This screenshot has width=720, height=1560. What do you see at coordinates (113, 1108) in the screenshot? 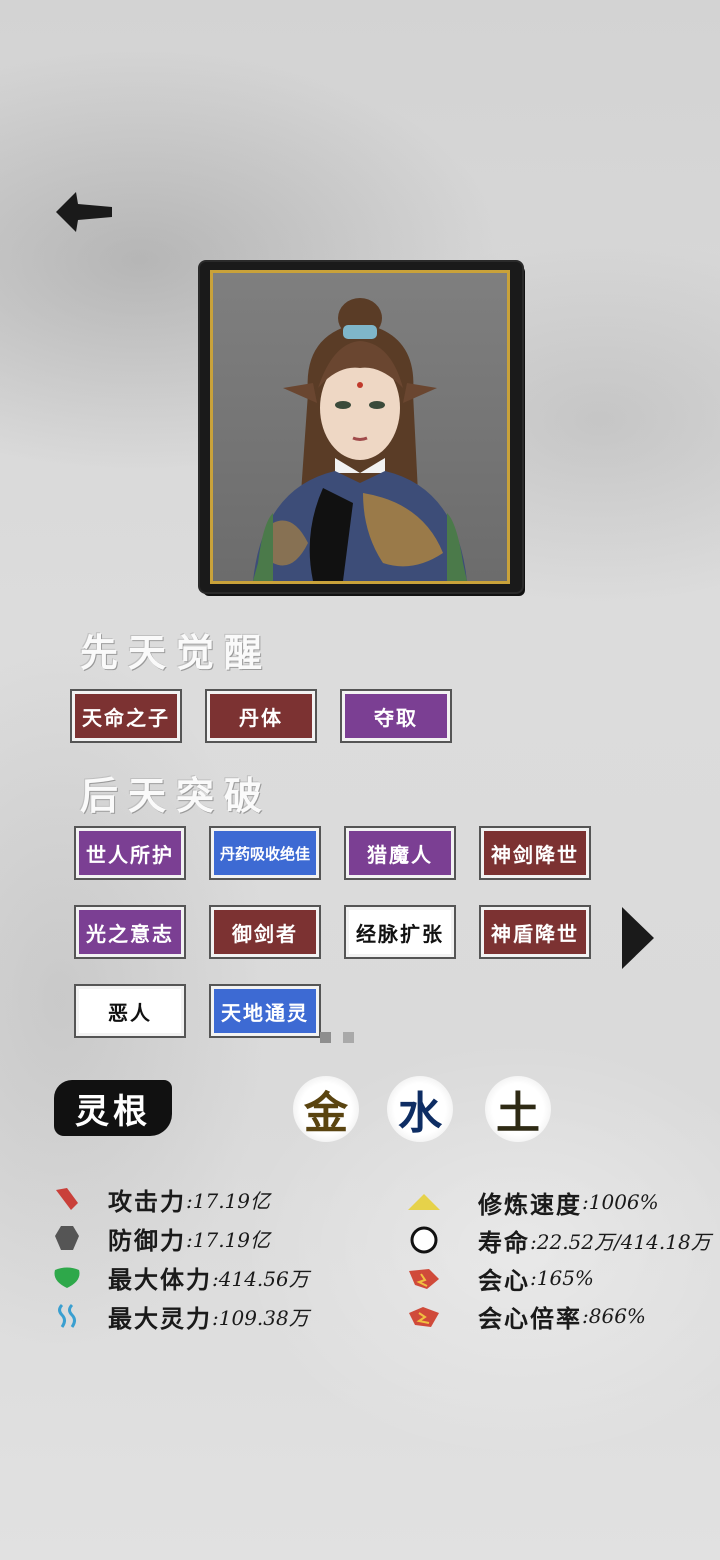
I see `spirit-root-title: 灵根` at bounding box center [113, 1108].